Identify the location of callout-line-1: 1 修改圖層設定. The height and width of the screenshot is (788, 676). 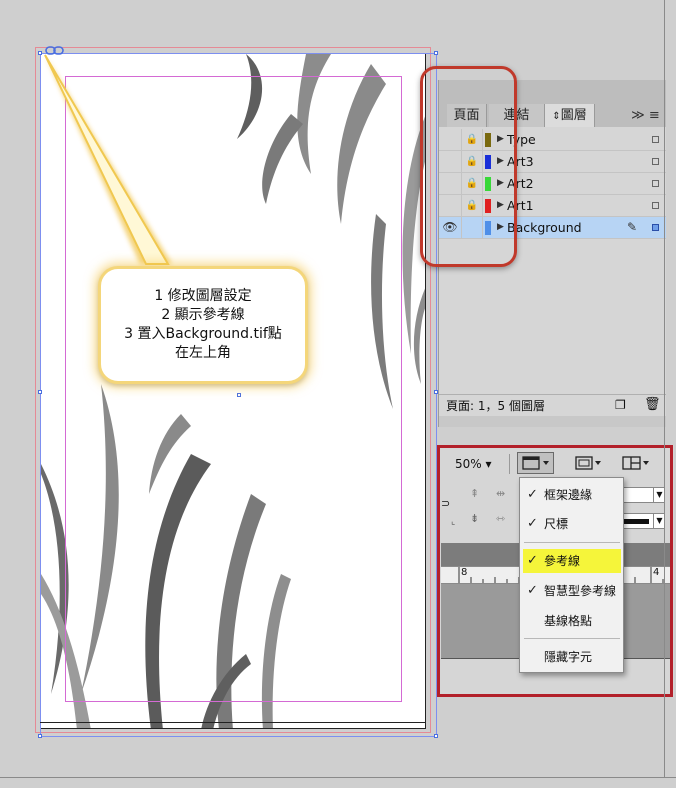
(203, 296).